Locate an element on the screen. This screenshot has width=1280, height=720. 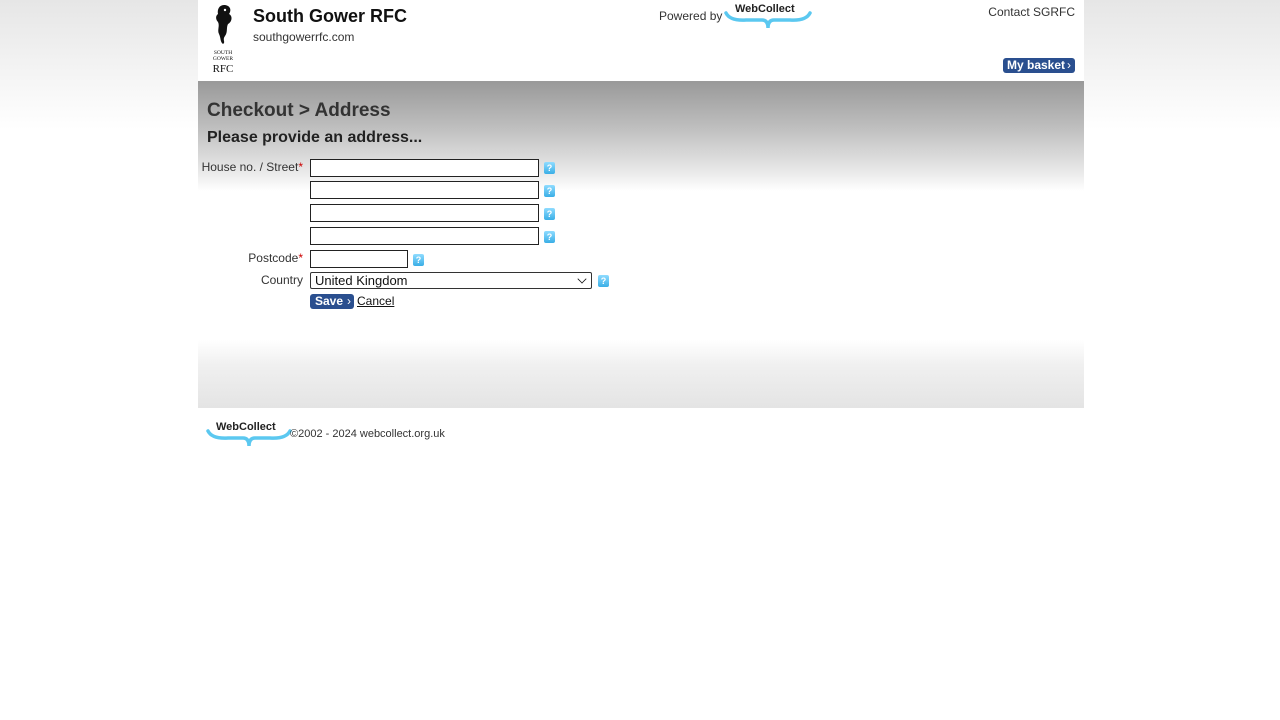
my-basket-label: My basket is located at coordinates (1036, 65).